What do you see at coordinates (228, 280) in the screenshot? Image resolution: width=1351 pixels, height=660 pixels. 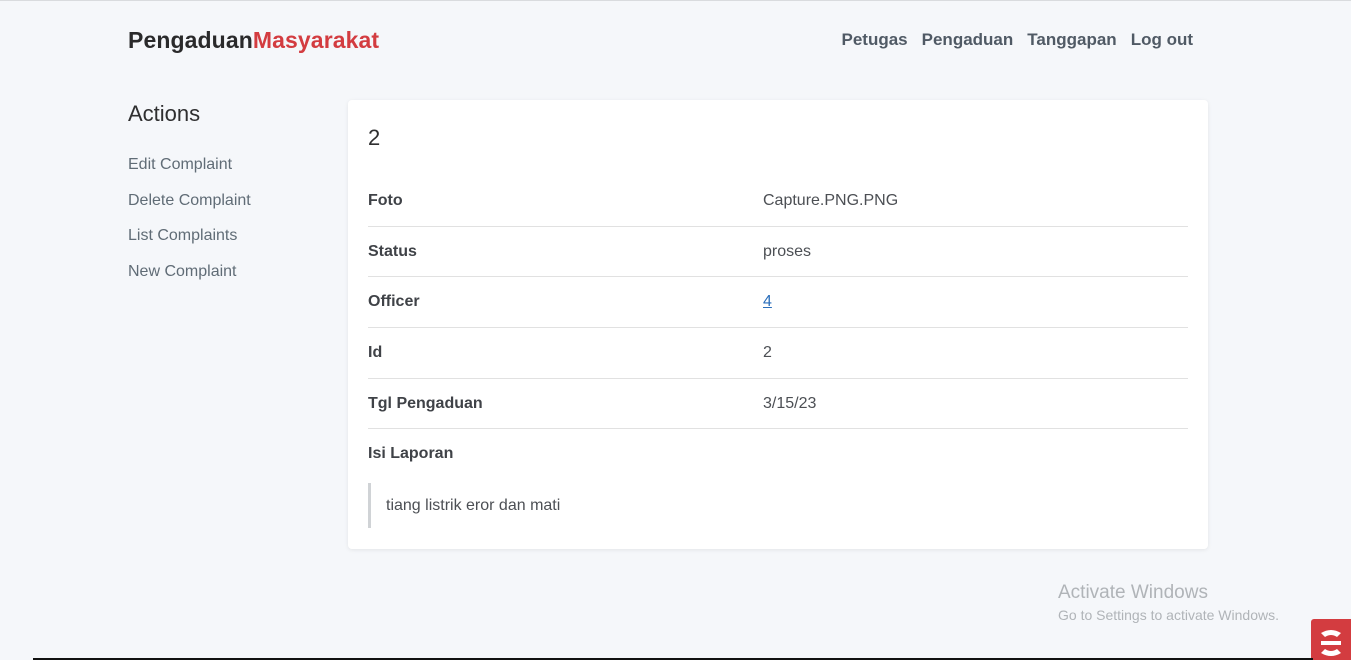 I see `new-complaint-link: New Complaint` at bounding box center [228, 280].